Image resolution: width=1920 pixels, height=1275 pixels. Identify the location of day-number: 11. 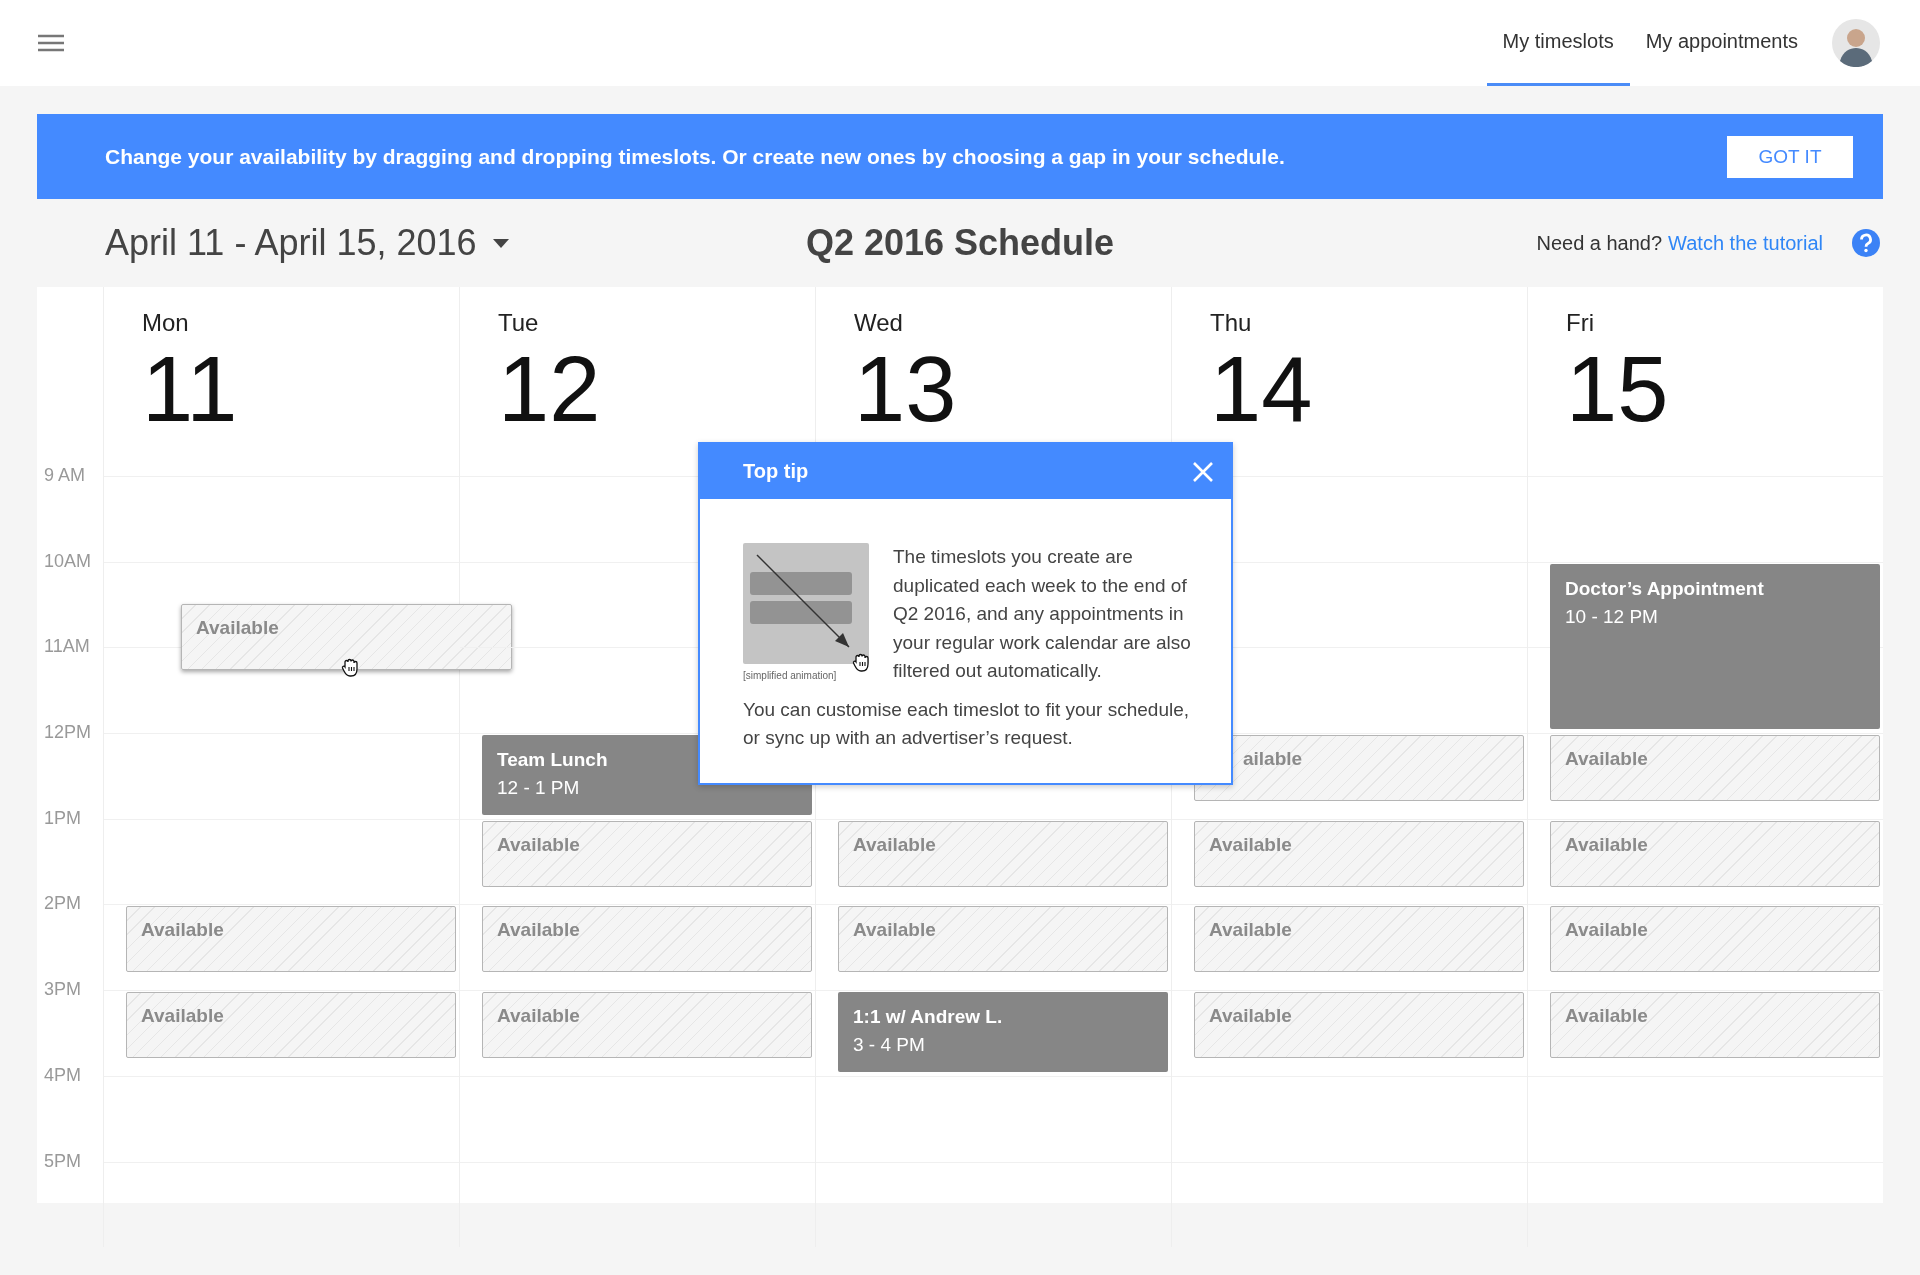
(190, 389).